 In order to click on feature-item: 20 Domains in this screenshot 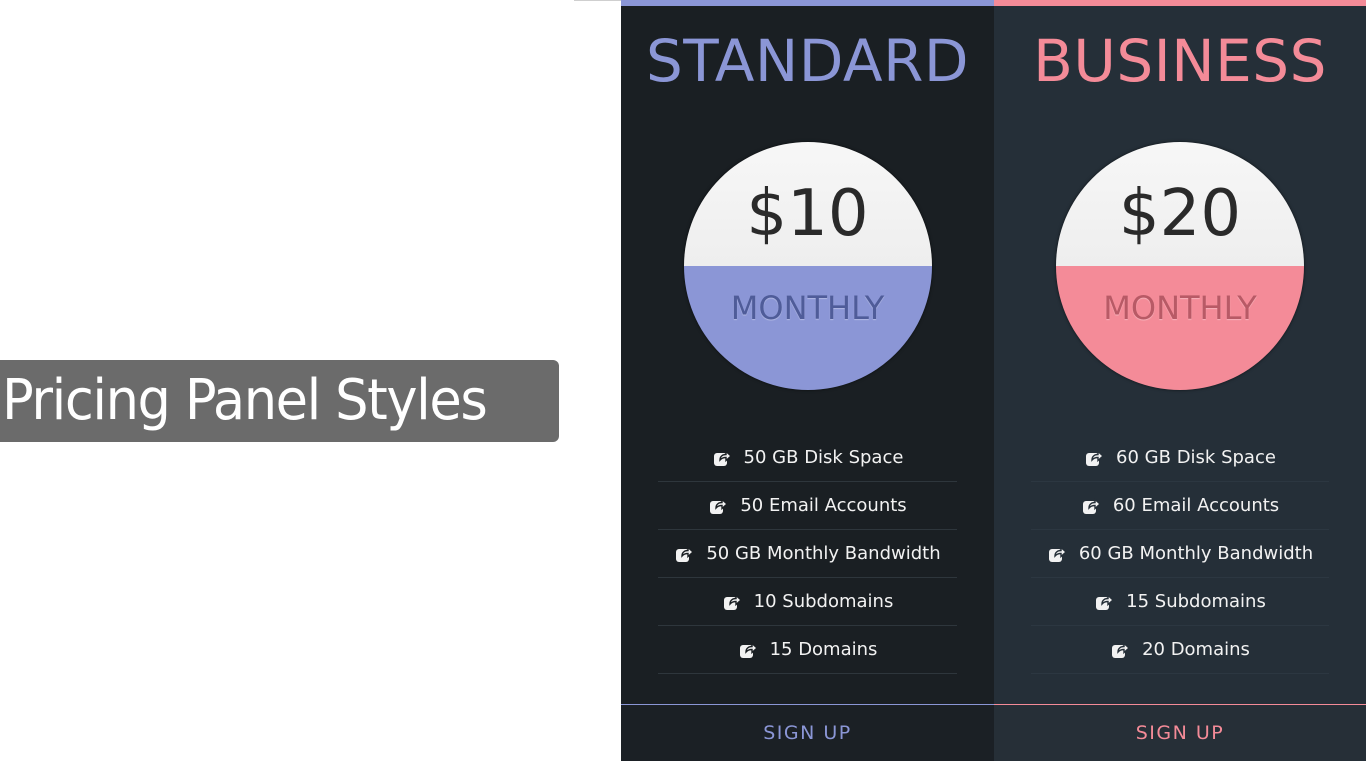, I will do `click(1180, 650)`.